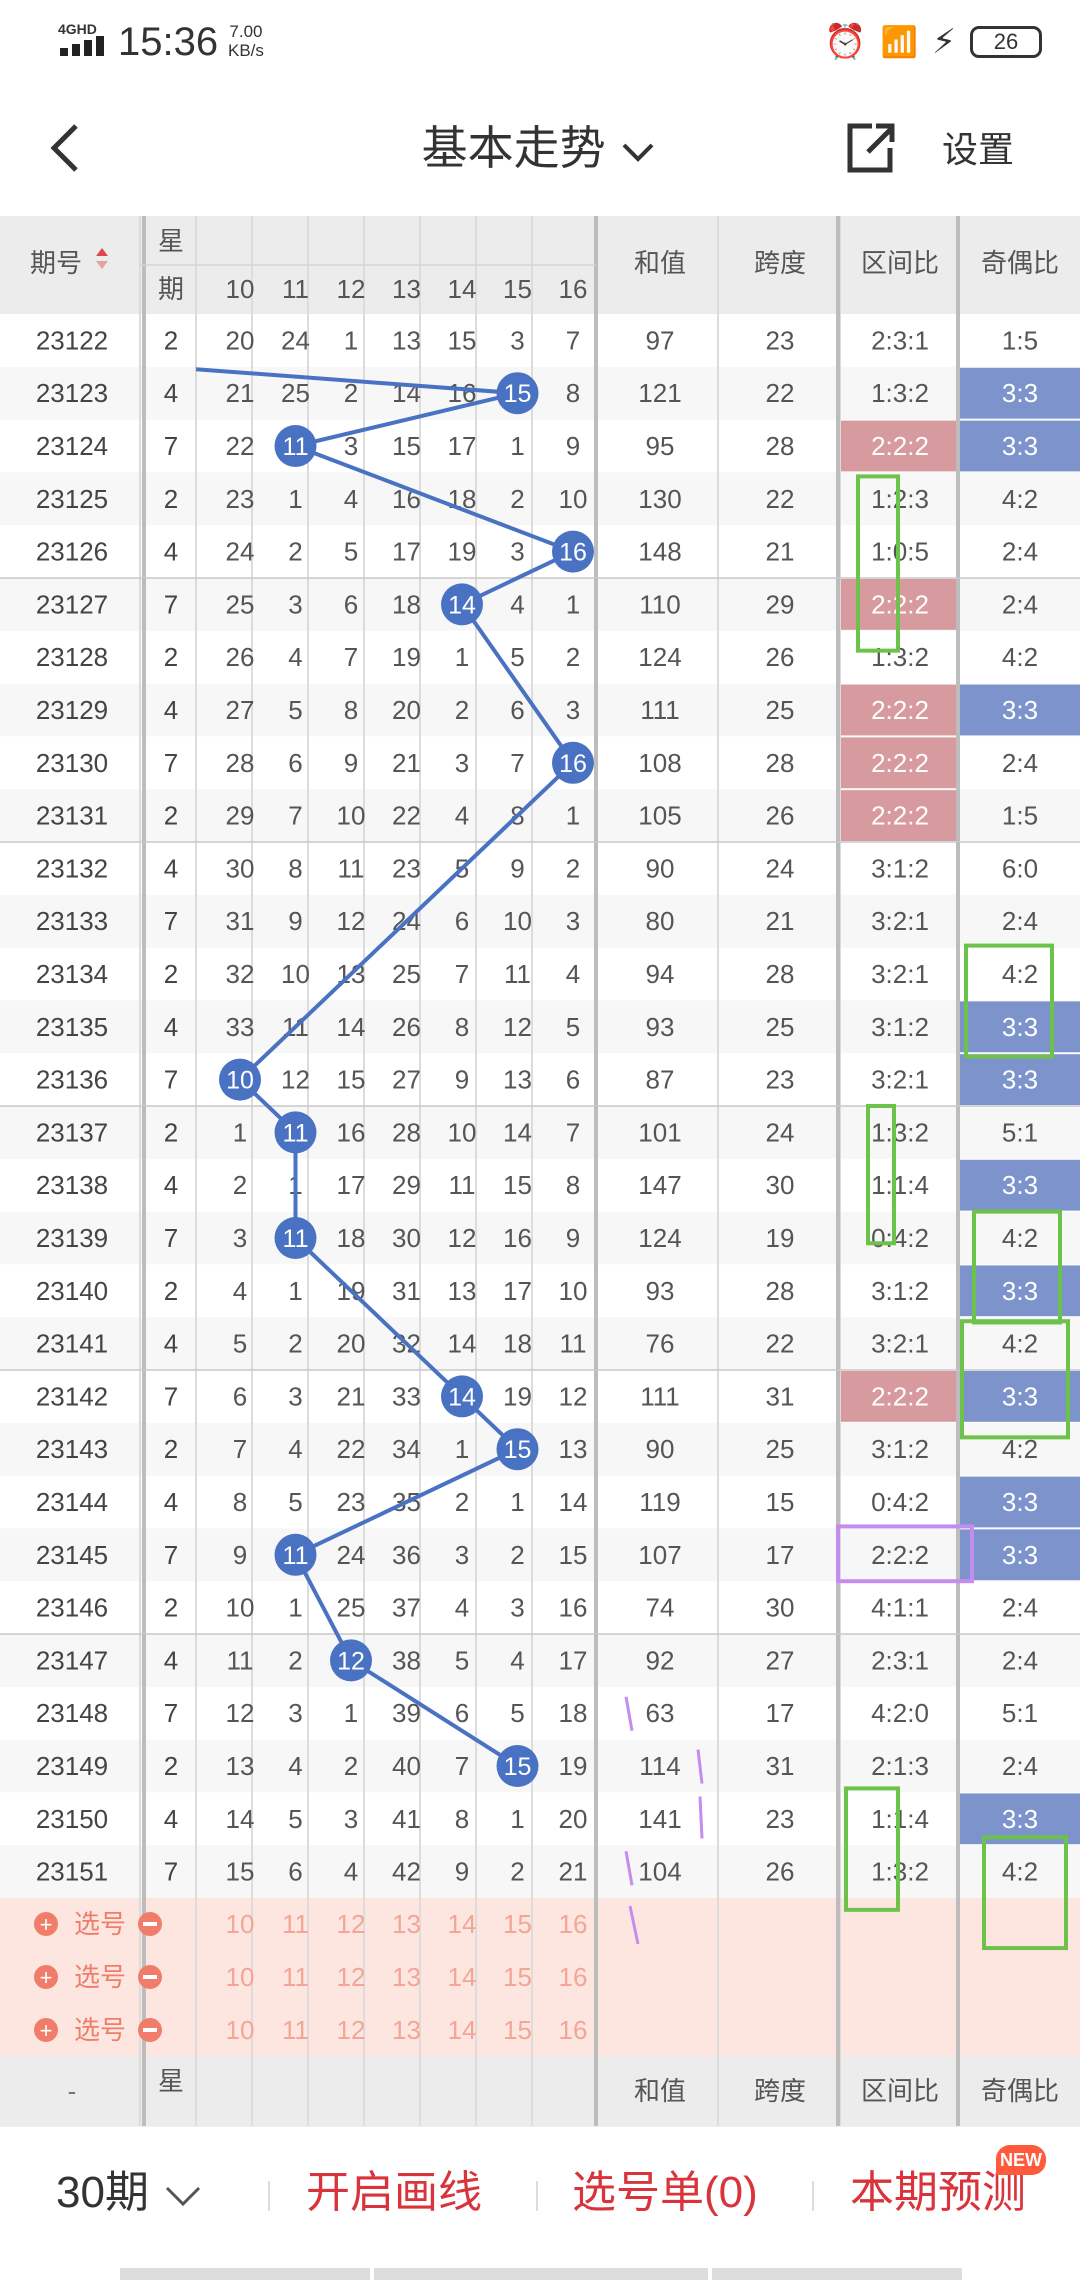 This screenshot has height=2280, width=1080. Describe the element at coordinates (780, 604) in the screenshot. I see `span-cell: 29` at that location.